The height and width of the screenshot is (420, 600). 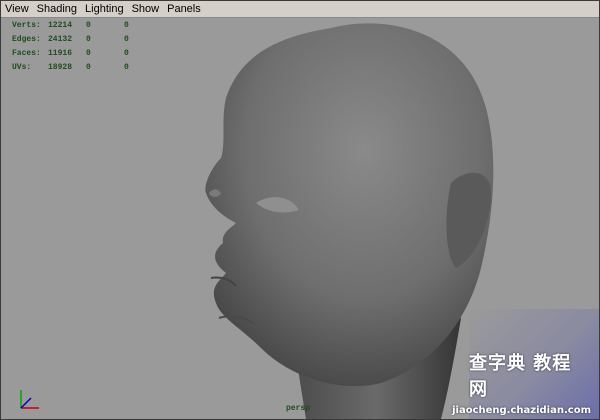 I want to click on hud-value: 11916, so click(x=60, y=53).